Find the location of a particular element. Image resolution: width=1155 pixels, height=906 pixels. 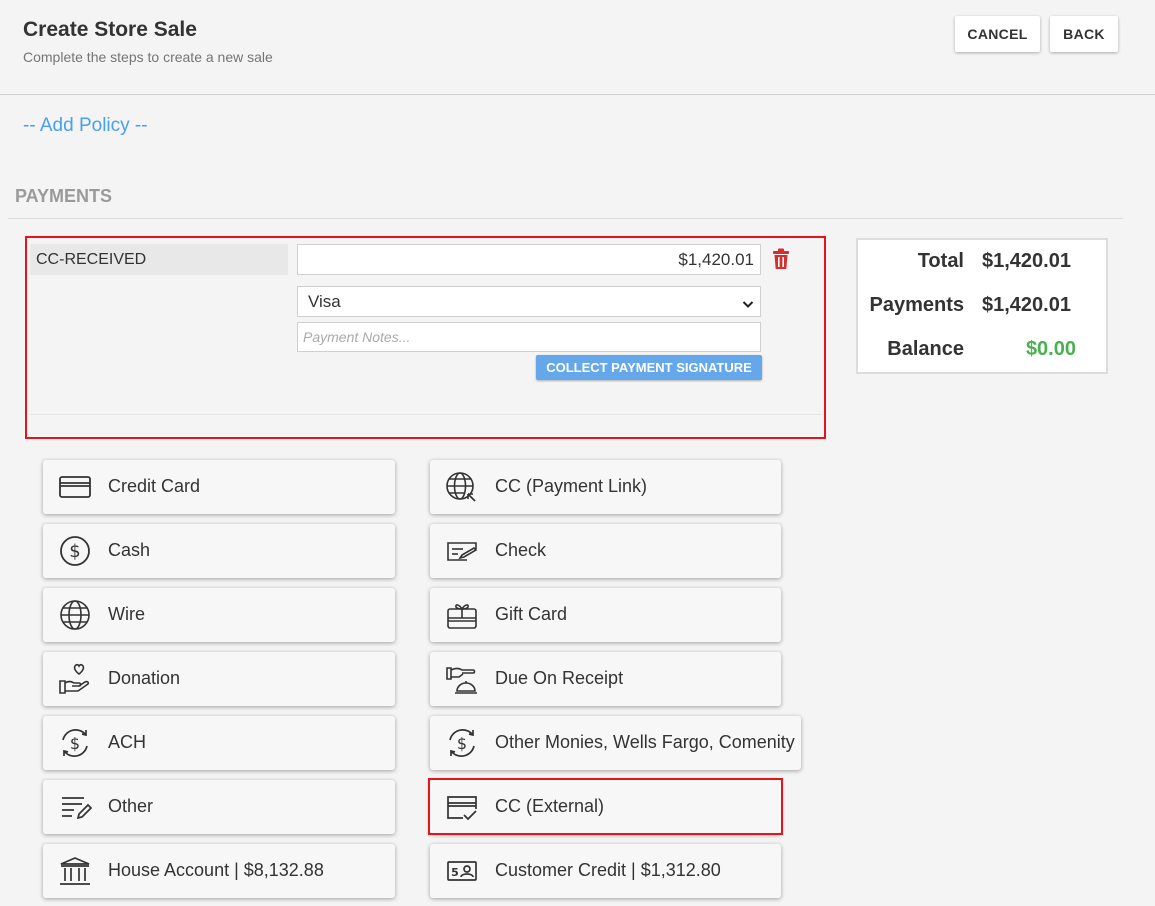

payment-type-label: CC-RECEIVED is located at coordinates (159, 259).